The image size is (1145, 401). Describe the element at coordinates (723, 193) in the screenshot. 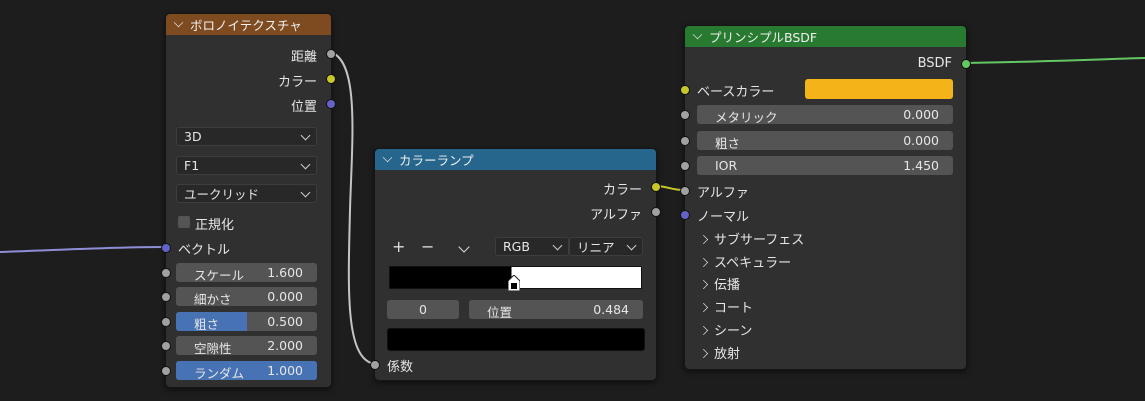

I see `alpha-label: アルファ` at that location.